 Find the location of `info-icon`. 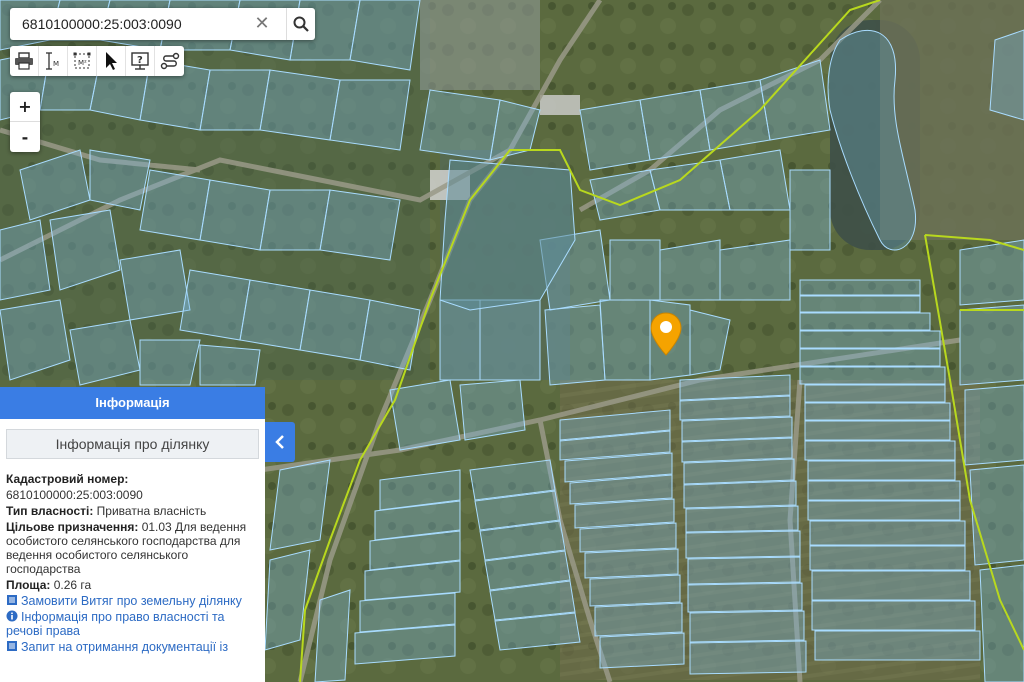

info-icon is located at coordinates (12, 616).